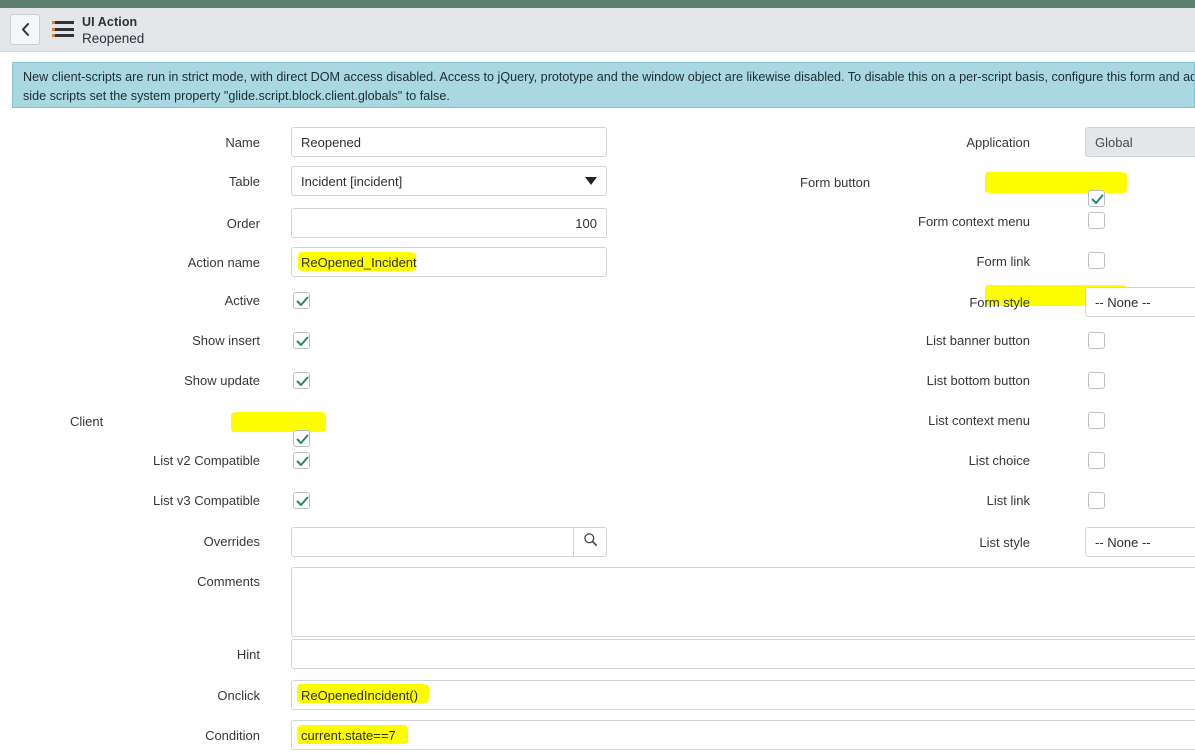  Describe the element at coordinates (222, 380) in the screenshot. I see `label-show-update: Show update` at that location.